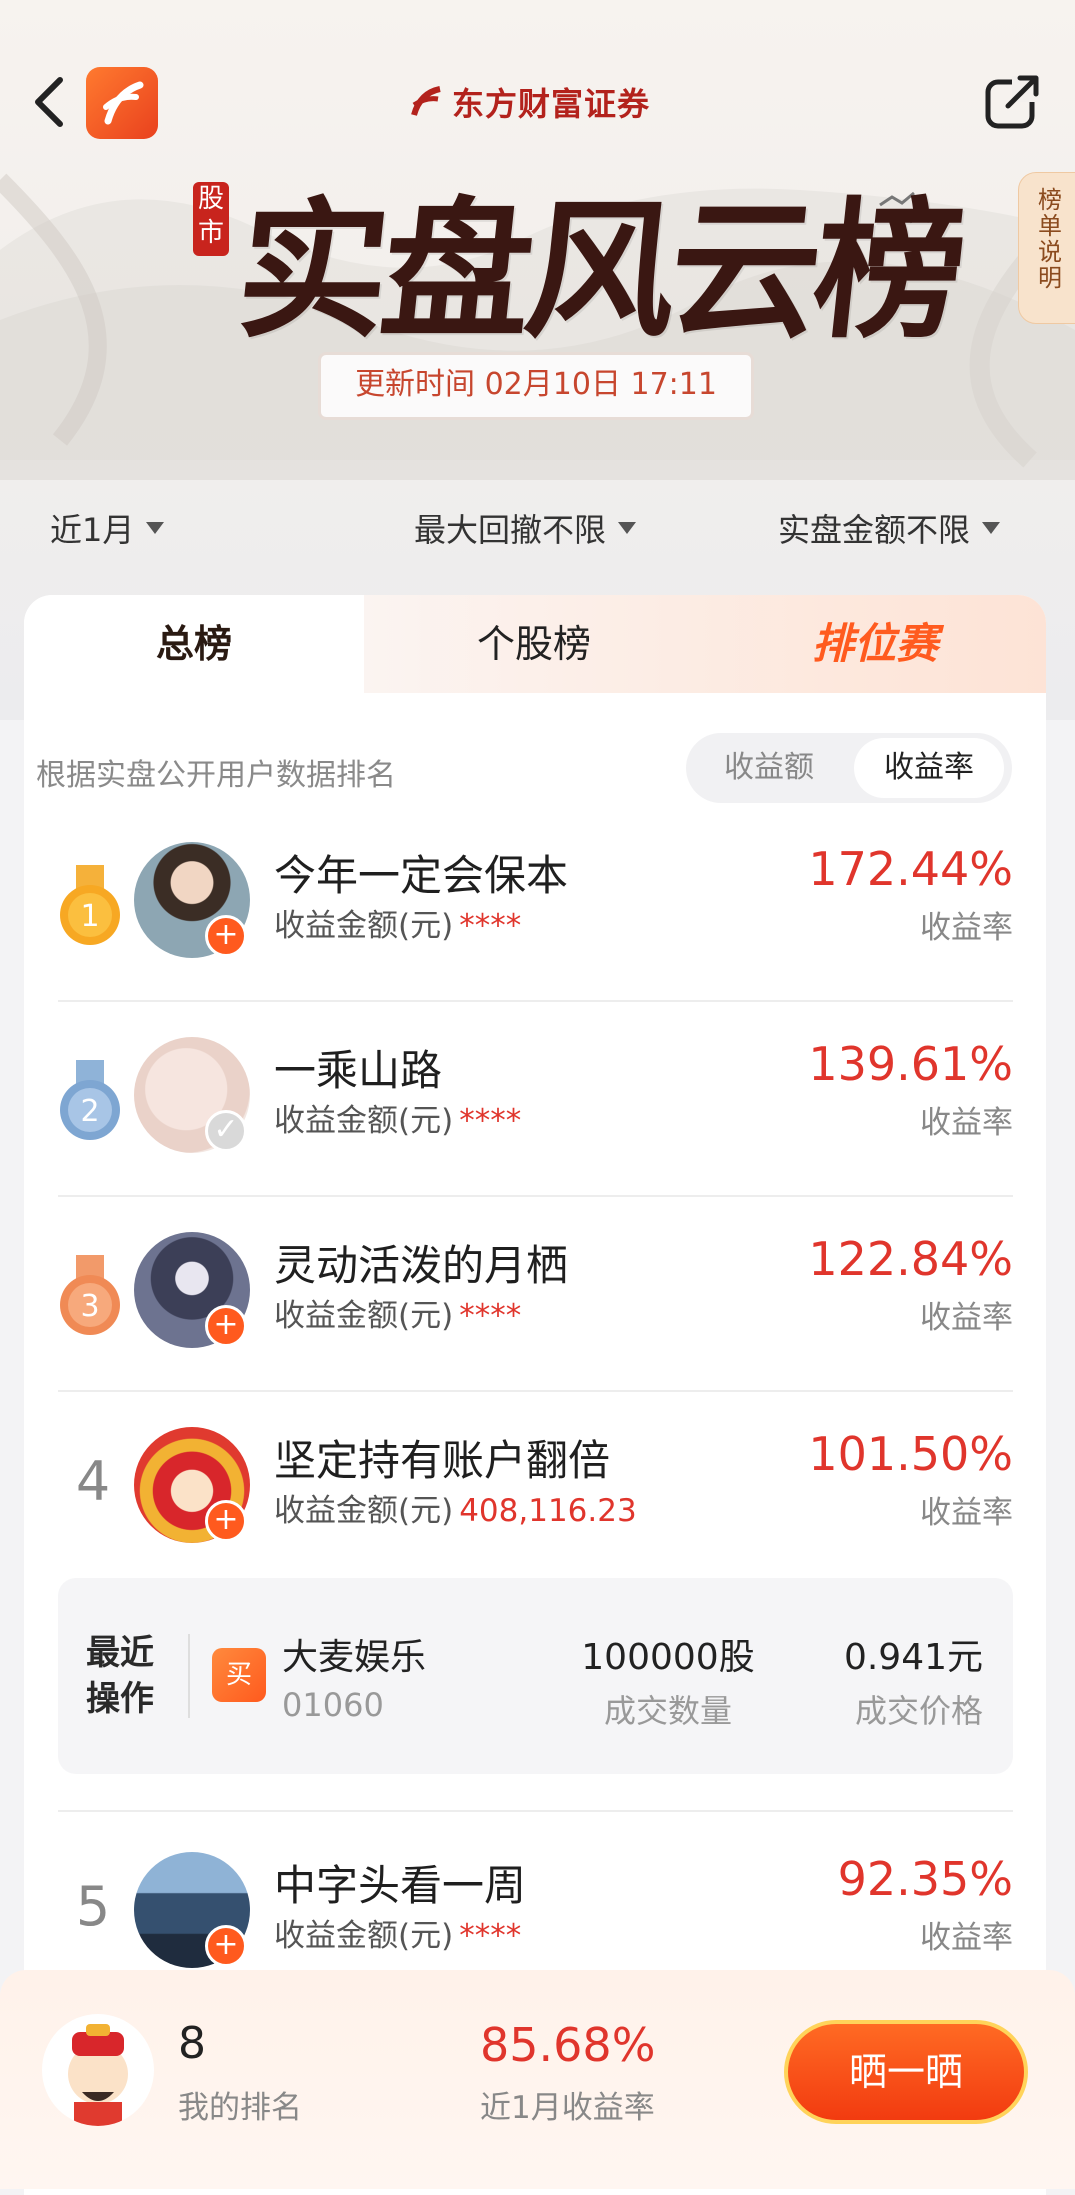  What do you see at coordinates (849, 768) in the screenshot?
I see `sort-toggle: 收益额 收益率` at bounding box center [849, 768].